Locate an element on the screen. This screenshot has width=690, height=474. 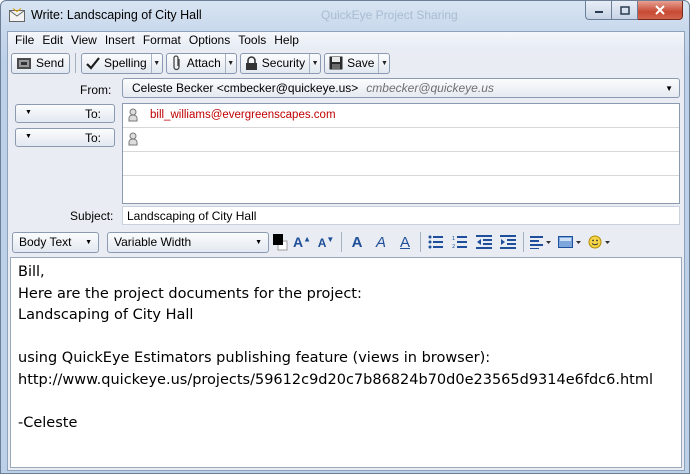
paragraph-style-value: Body Text is located at coordinates (45, 242).